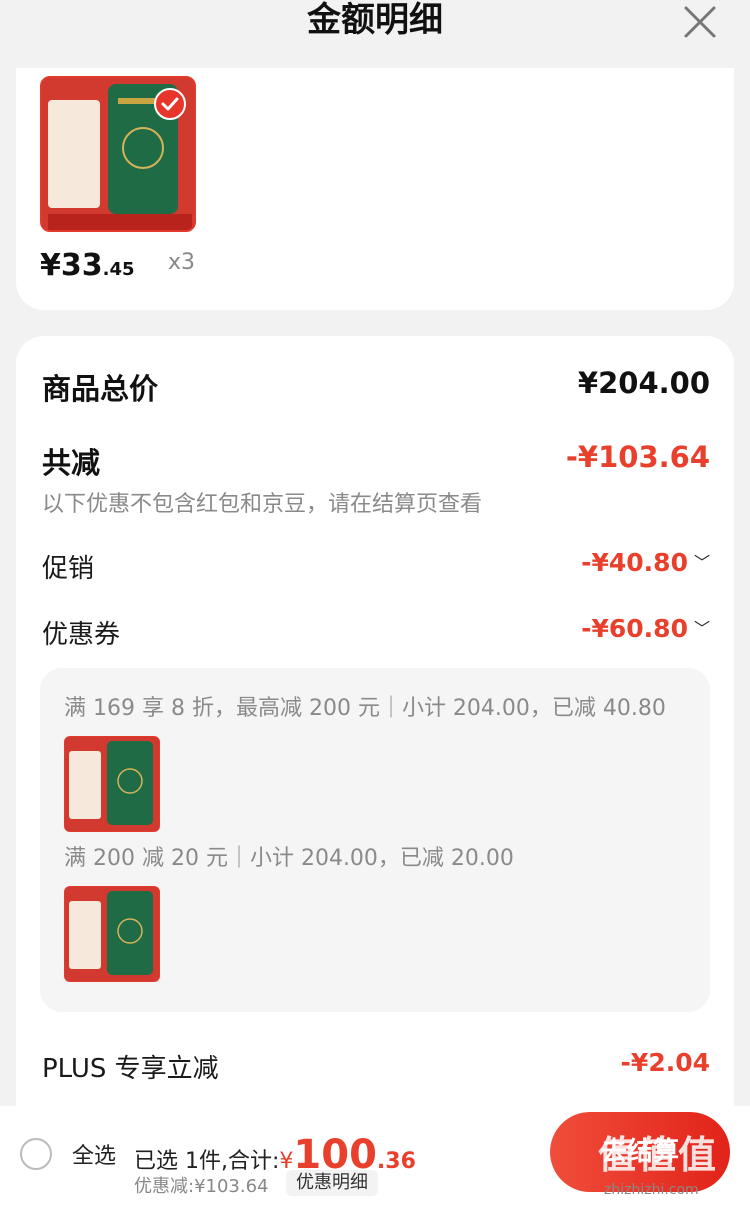 The width and height of the screenshot is (750, 1213). What do you see at coordinates (170, 104) in the screenshot?
I see `checked-icon` at bounding box center [170, 104].